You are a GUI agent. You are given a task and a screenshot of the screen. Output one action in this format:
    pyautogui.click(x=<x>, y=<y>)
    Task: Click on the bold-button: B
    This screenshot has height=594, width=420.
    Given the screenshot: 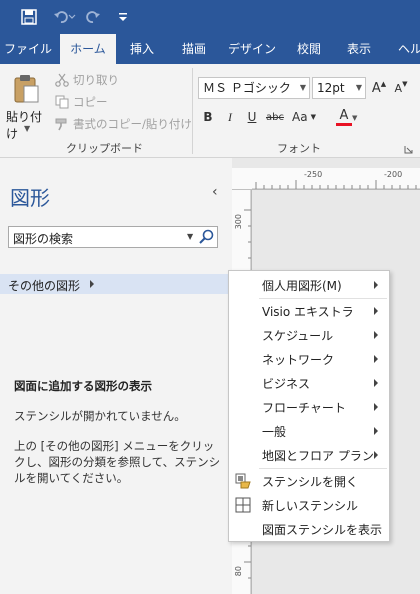 What is the action you would take?
    pyautogui.click(x=208, y=117)
    